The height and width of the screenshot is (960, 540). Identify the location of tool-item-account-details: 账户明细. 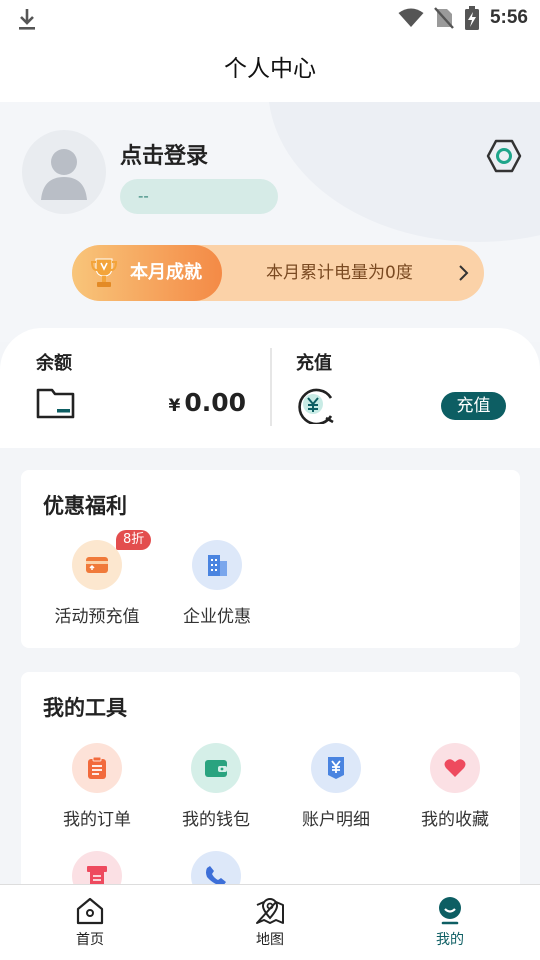
(336, 786).